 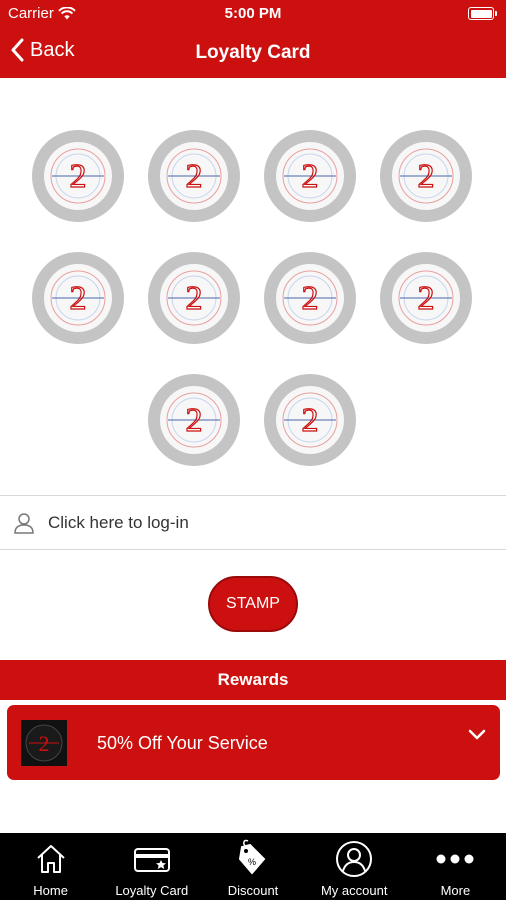 I want to click on tab-loyalty-card: Loyalty Card, so click(x=151, y=866).